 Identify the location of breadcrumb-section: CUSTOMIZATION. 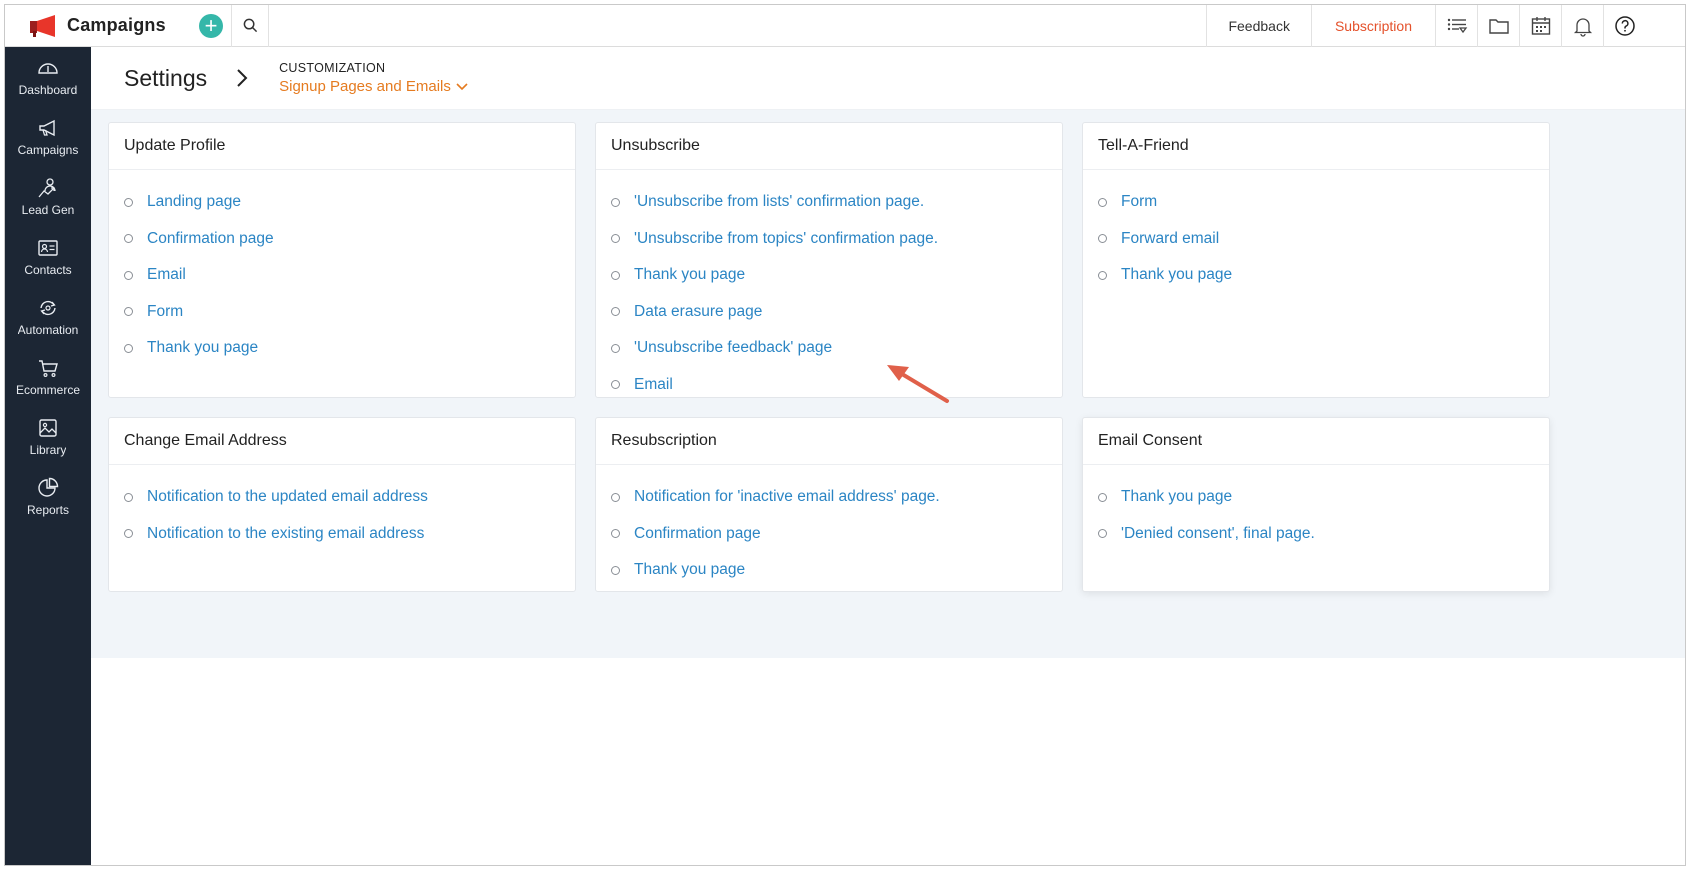
(332, 68).